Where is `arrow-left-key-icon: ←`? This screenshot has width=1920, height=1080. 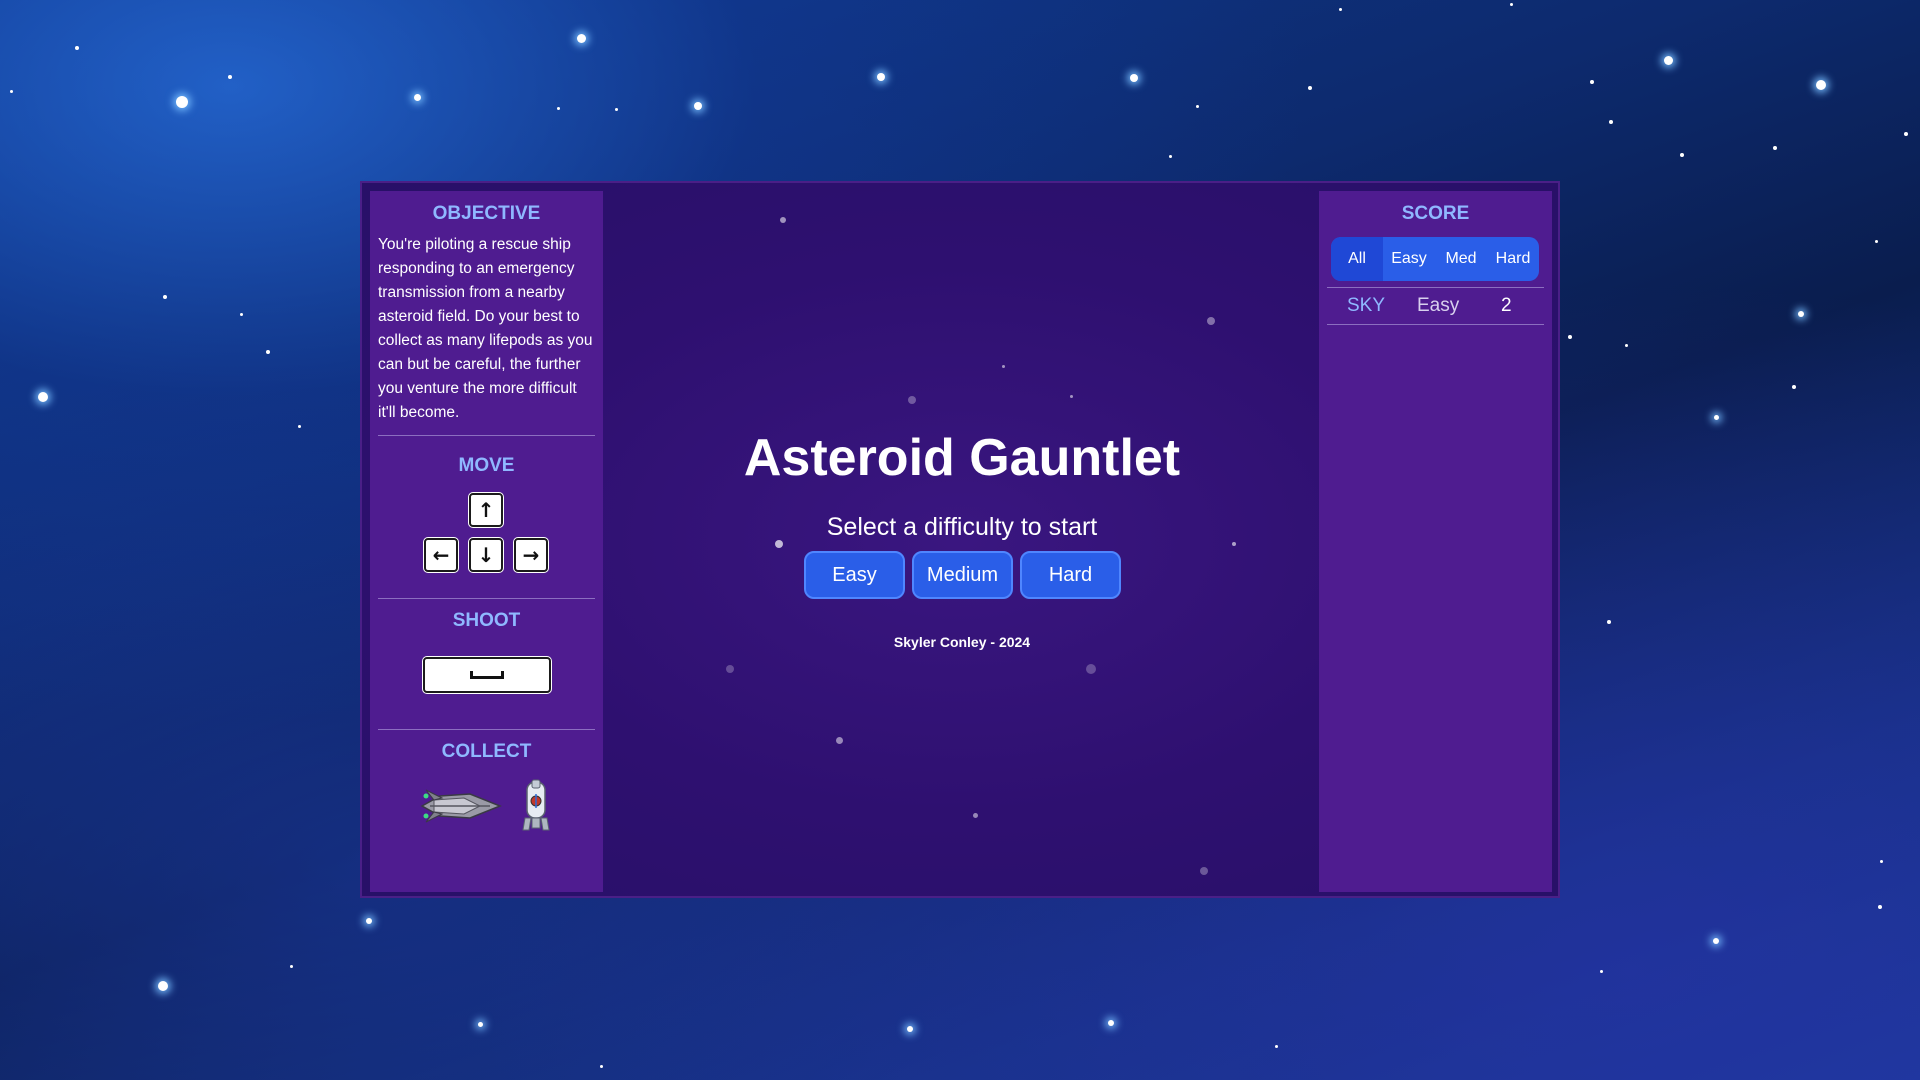 arrow-left-key-icon: ← is located at coordinates (441, 555).